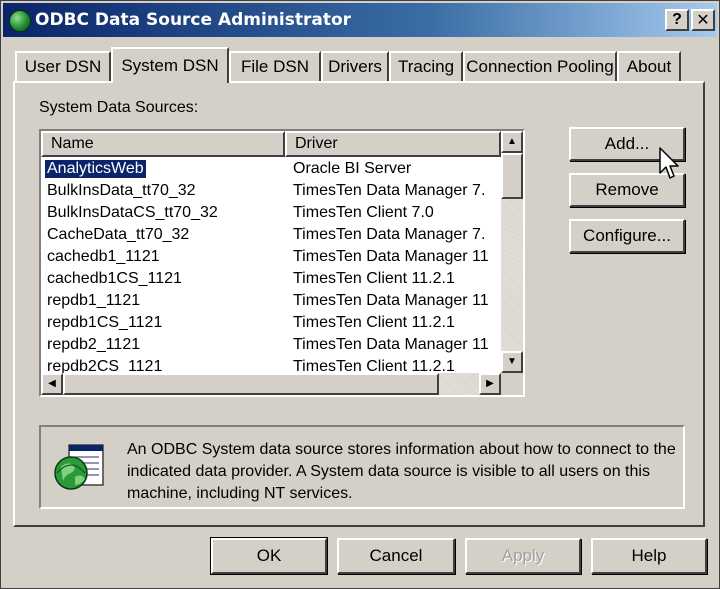 The image size is (720, 589). What do you see at coordinates (512, 176) in the screenshot?
I see `vertical-scroll-thumb` at bounding box center [512, 176].